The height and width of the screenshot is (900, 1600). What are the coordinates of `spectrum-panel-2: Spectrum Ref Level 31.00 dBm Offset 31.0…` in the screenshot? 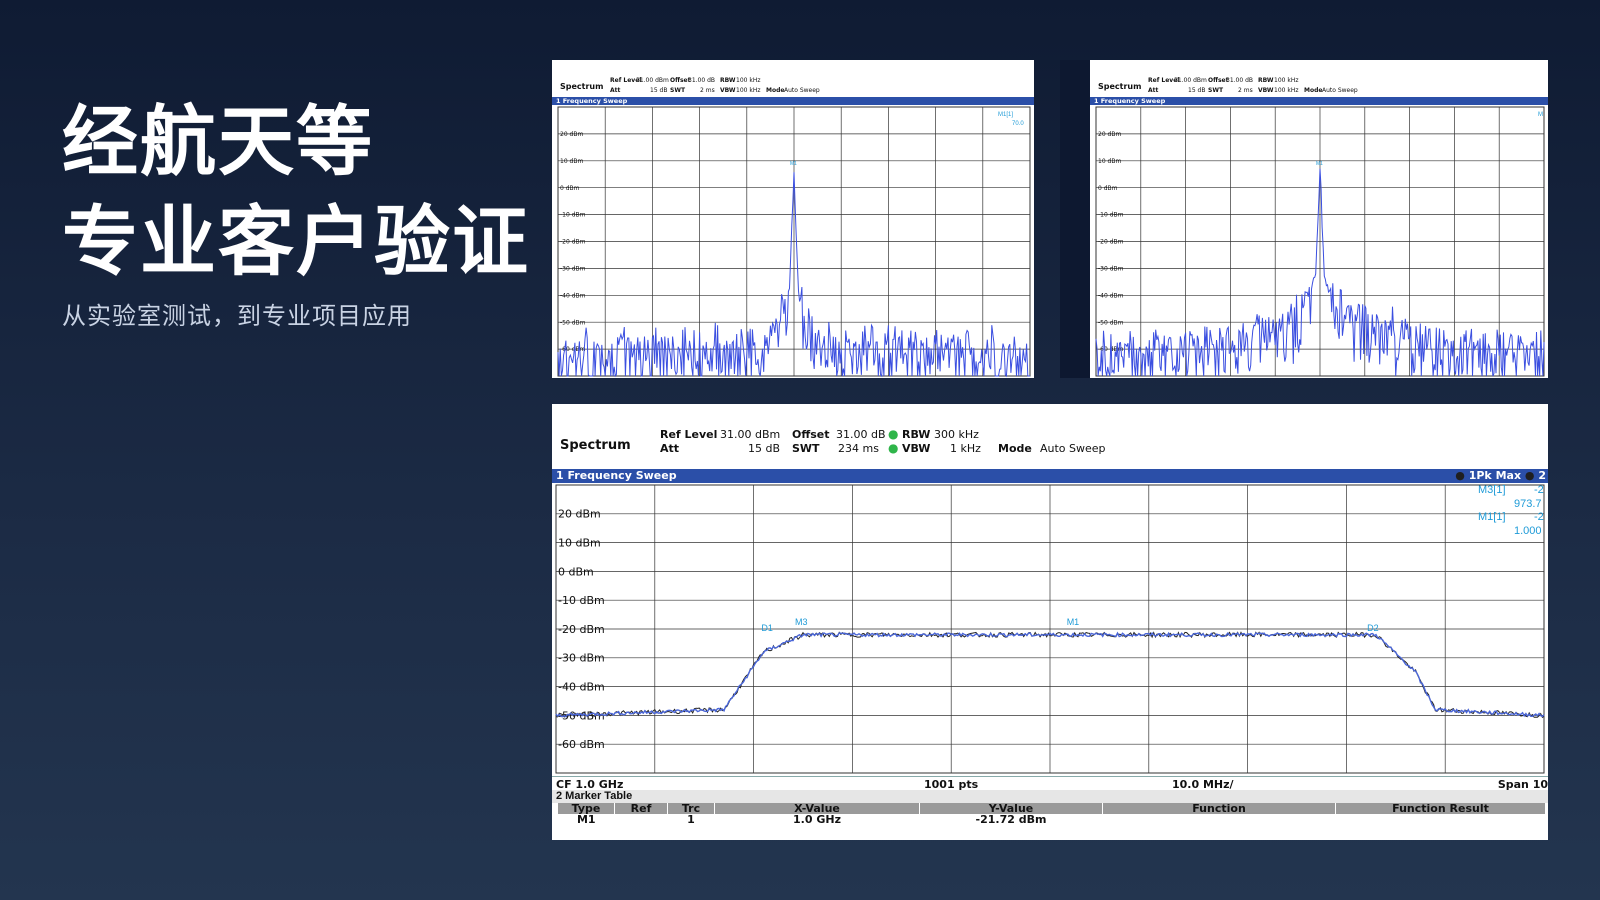 It's located at (1319, 219).